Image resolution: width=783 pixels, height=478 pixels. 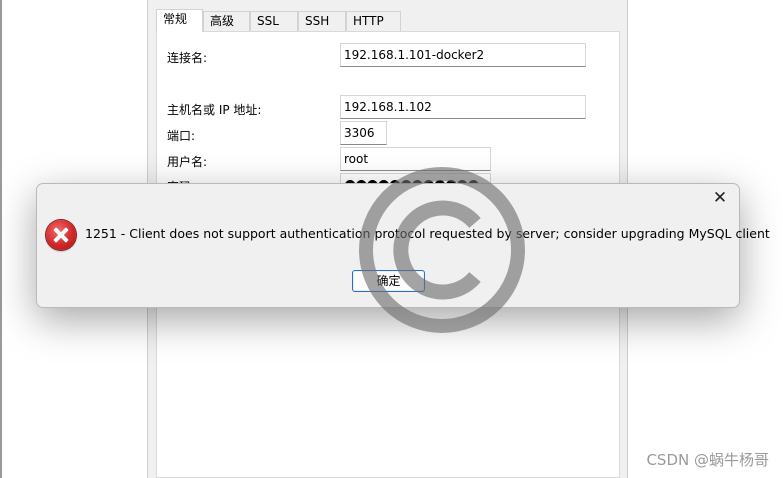 What do you see at coordinates (388, 281) in the screenshot?
I see `ok-button: 确定` at bounding box center [388, 281].